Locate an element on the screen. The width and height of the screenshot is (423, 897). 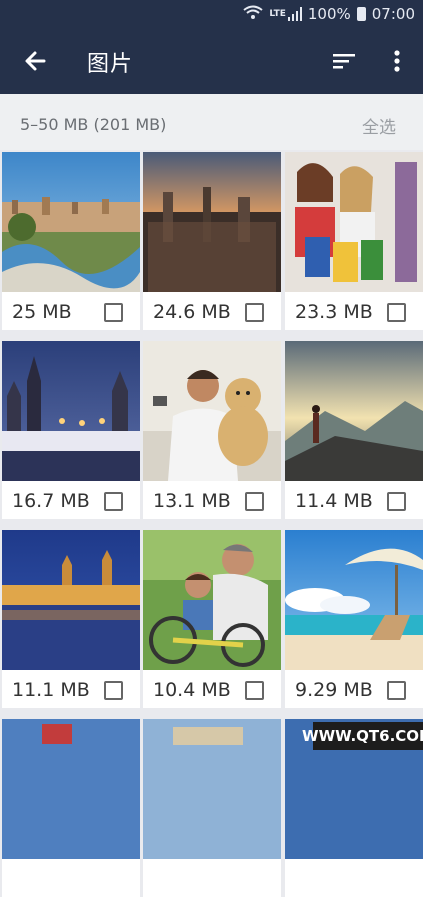
photo-tile: 11.4 MB is located at coordinates (354, 430).